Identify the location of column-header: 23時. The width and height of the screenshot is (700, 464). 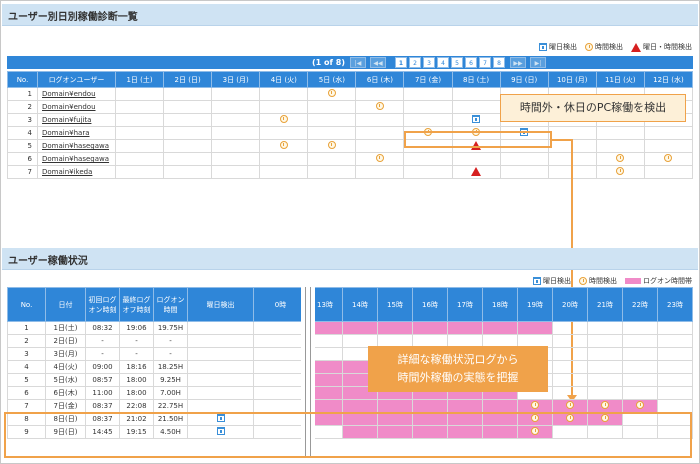
(675, 304).